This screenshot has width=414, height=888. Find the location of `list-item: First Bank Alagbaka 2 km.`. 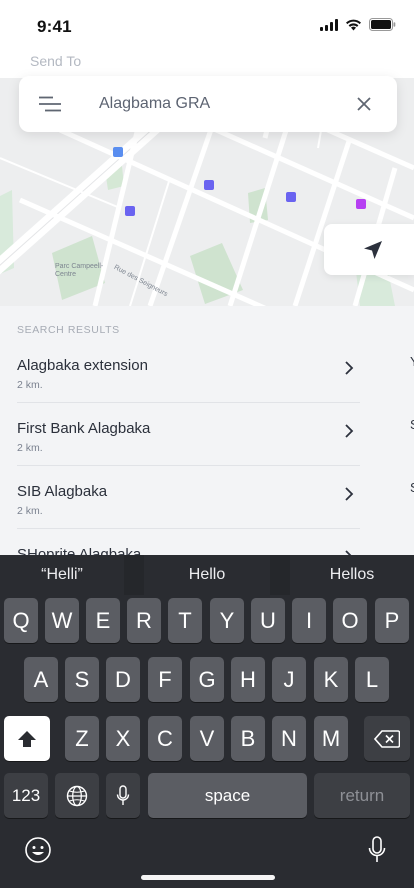

list-item: First Bank Alagbaka 2 km. is located at coordinates (188, 434).